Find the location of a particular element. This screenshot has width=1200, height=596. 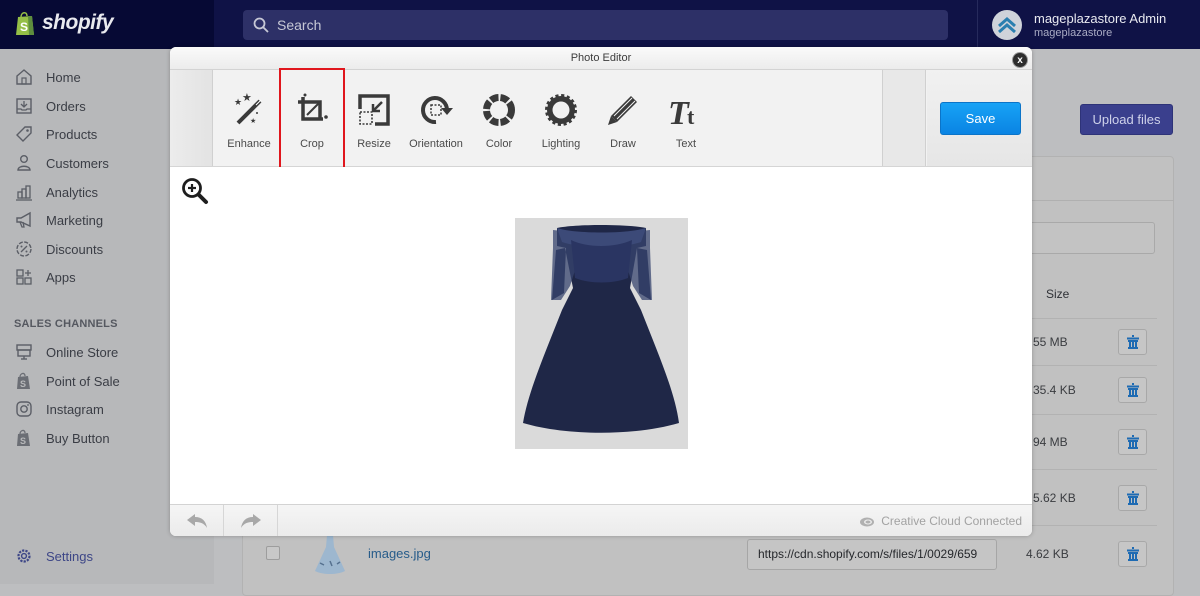

text-icon: Tt is located at coordinates (686, 110).